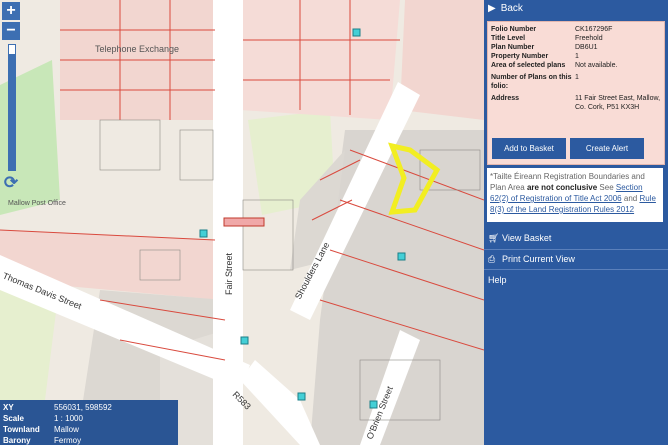  Describe the element at coordinates (497, 280) in the screenshot. I see `help-label: Help` at that location.